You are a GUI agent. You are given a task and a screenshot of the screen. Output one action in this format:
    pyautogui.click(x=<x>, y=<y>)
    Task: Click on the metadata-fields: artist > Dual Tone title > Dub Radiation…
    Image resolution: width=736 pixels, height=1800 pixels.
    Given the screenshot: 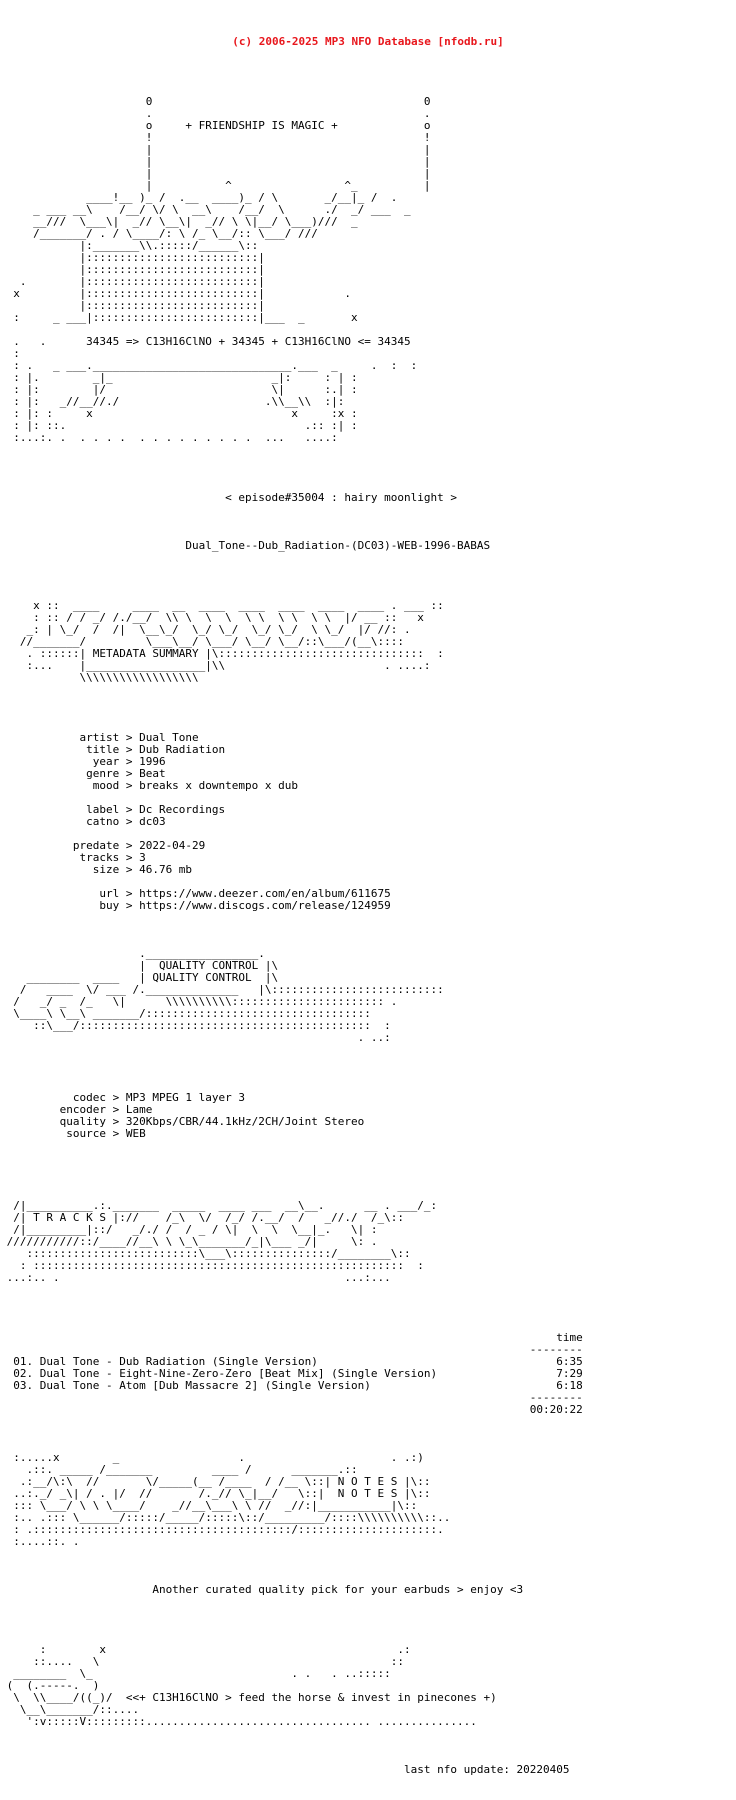 What is the action you would take?
    pyautogui.click(x=231, y=821)
    